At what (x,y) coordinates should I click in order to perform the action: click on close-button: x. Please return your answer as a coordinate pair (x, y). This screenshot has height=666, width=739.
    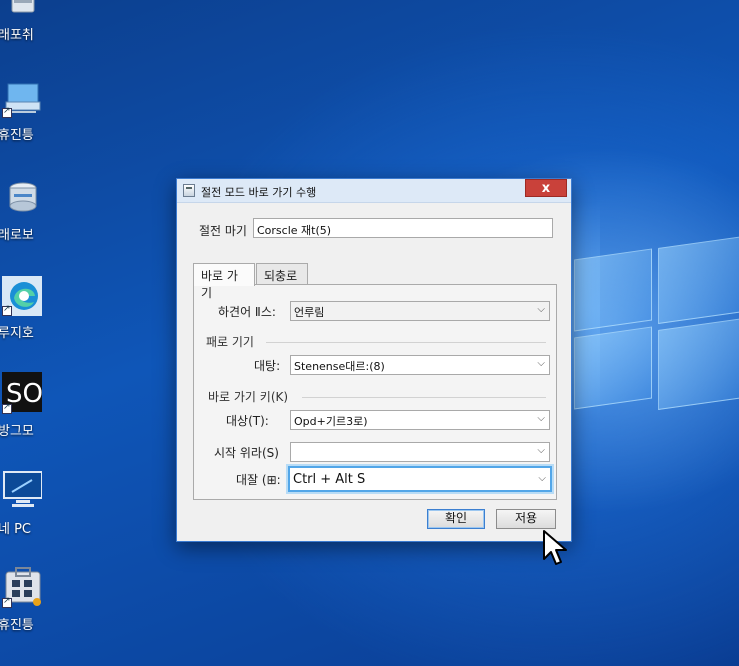
    Looking at the image, I should click on (546, 188).